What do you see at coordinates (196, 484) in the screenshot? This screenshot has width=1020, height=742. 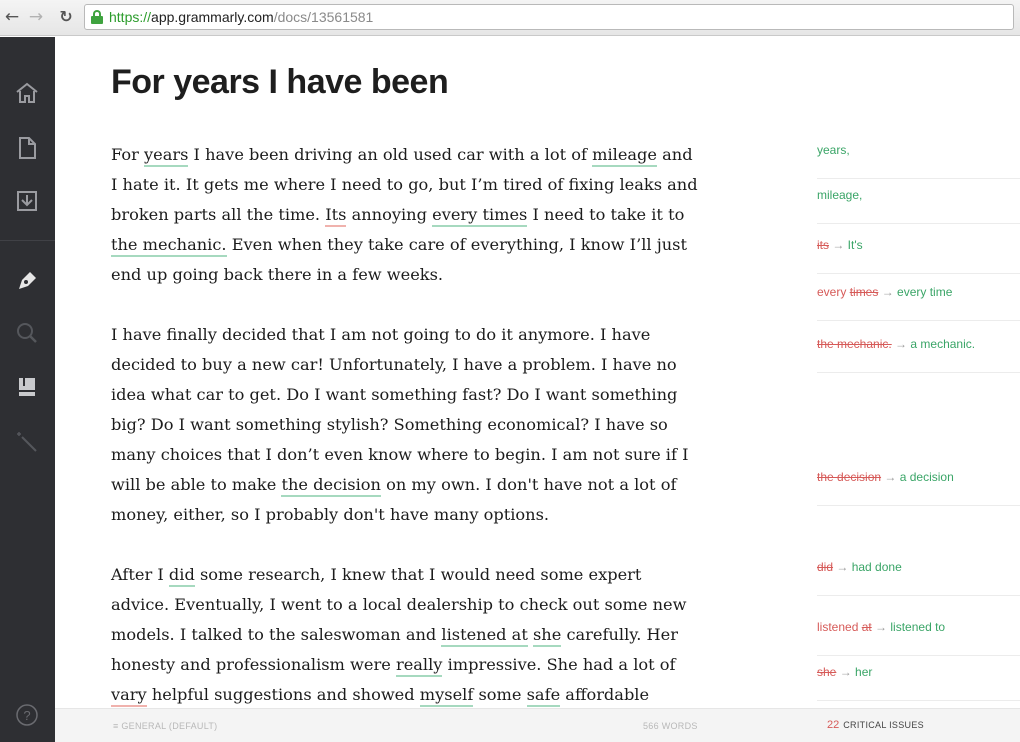 I see `text-run: will be able to make` at bounding box center [196, 484].